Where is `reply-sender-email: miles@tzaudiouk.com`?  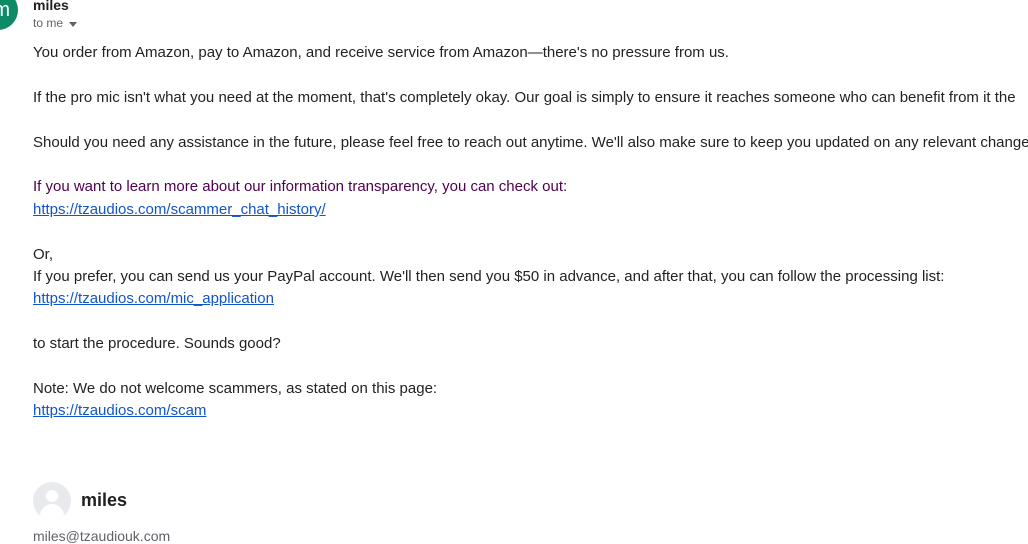 reply-sender-email: miles@tzaudiouk.com is located at coordinates (102, 536).